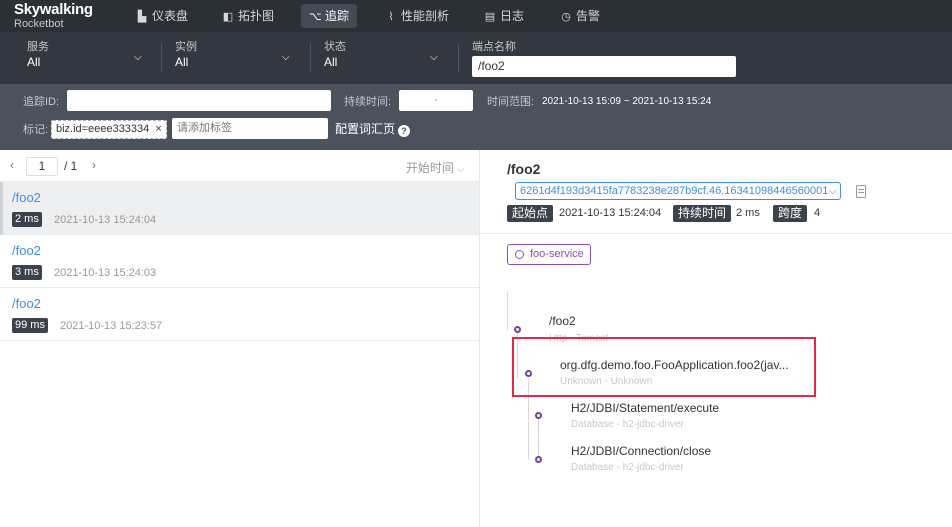  I want to click on highlight-box, so click(664, 367).